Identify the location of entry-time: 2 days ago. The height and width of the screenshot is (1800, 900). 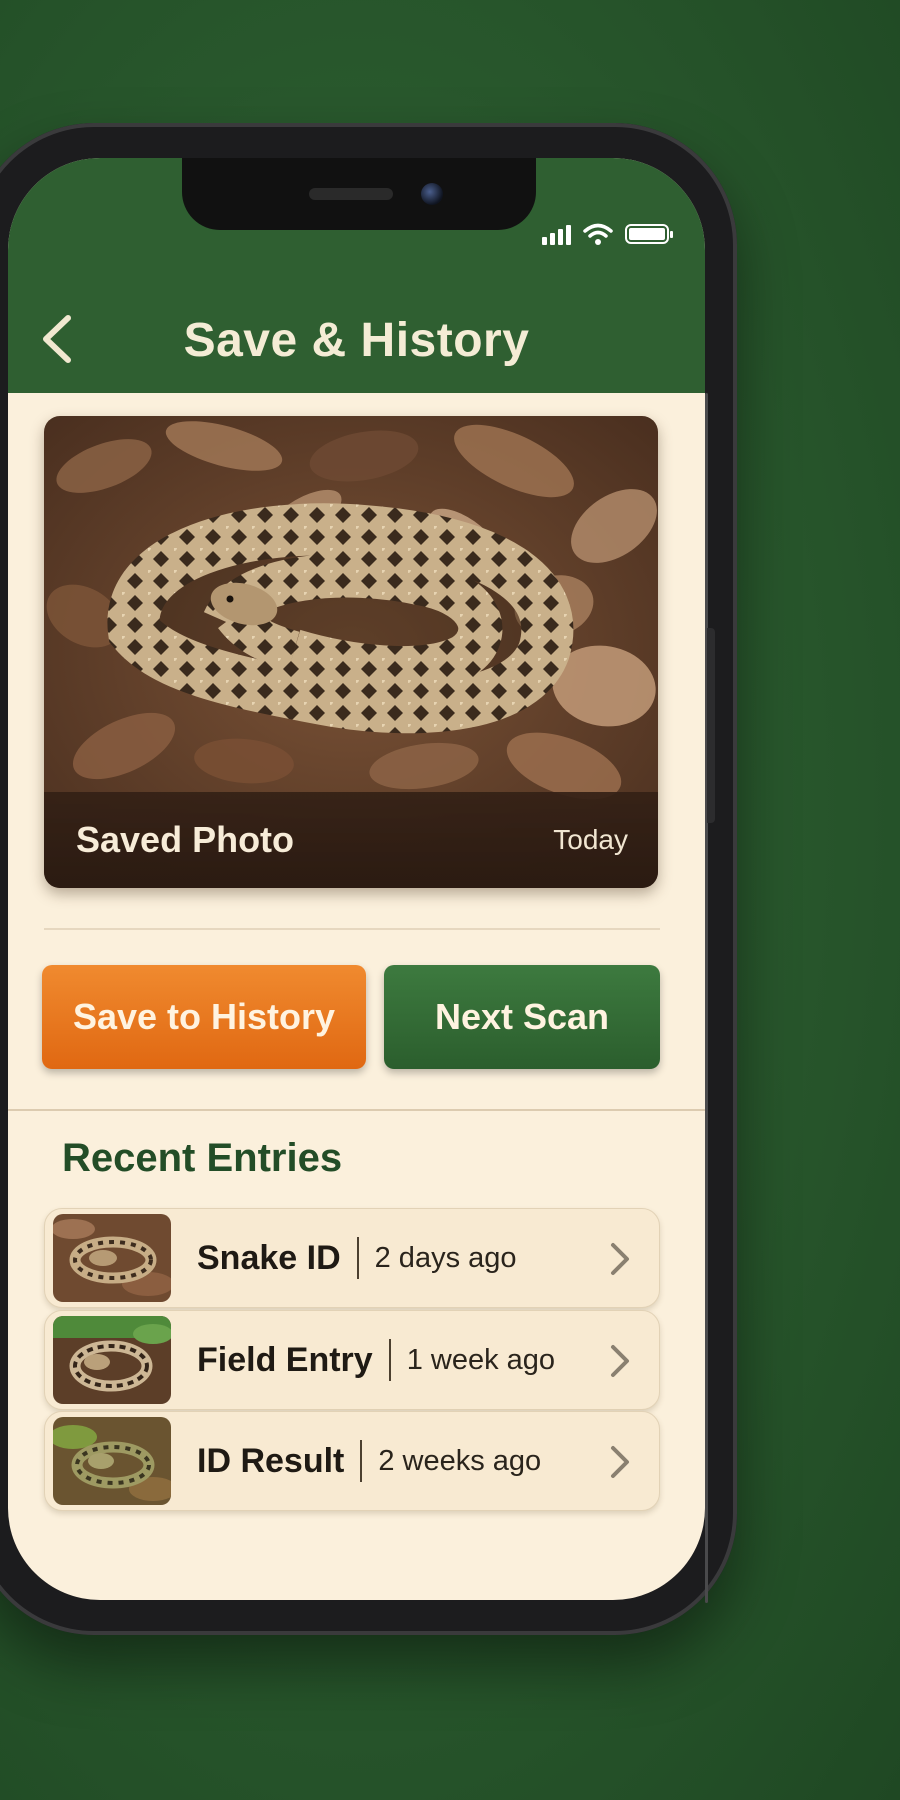
(445, 1257).